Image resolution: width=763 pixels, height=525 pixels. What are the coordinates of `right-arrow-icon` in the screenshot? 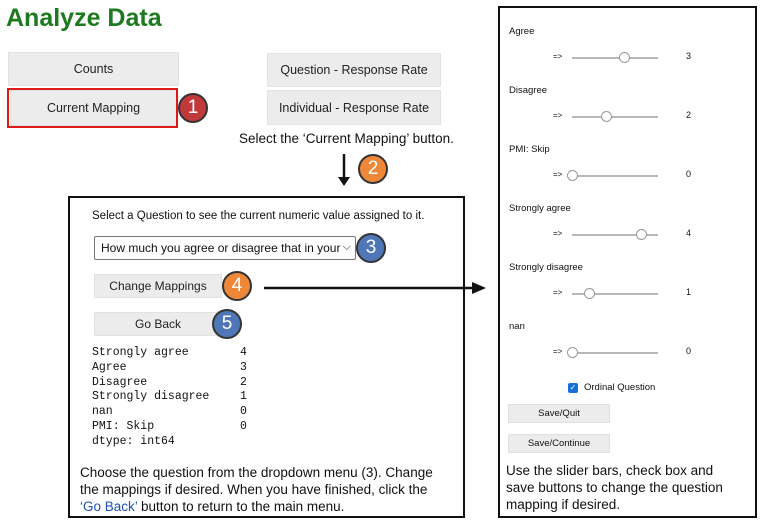 It's located at (375, 288).